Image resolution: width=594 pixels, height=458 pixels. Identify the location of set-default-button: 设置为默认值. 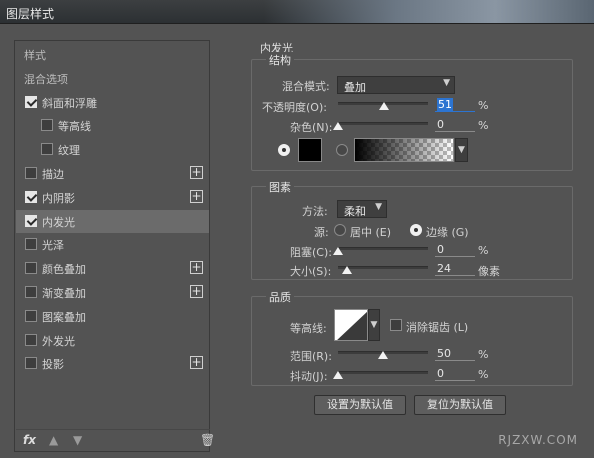
(360, 405).